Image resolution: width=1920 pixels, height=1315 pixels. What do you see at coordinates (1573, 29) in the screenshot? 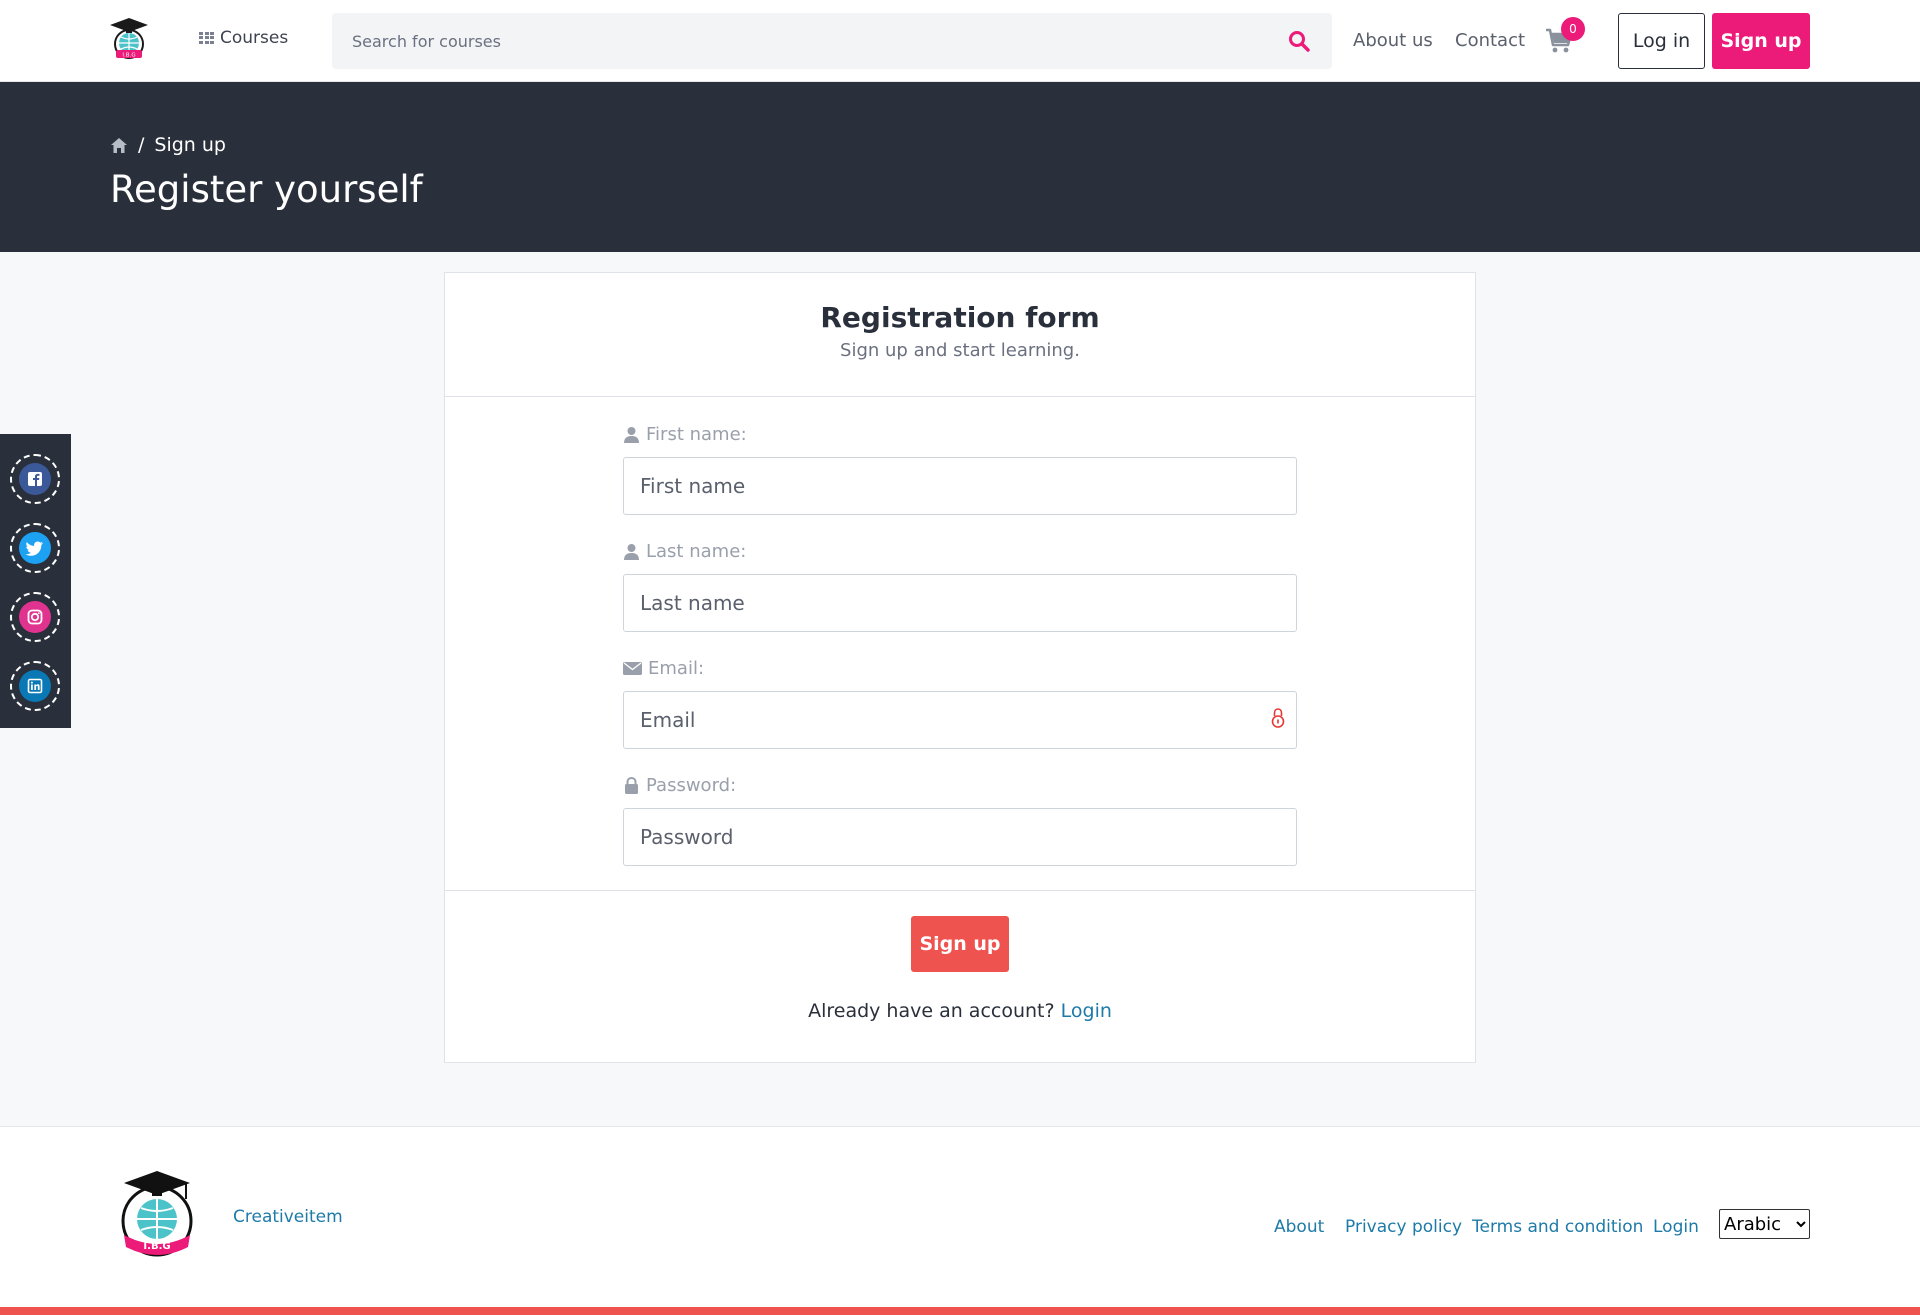
I see `cart-count-badge: 0` at bounding box center [1573, 29].